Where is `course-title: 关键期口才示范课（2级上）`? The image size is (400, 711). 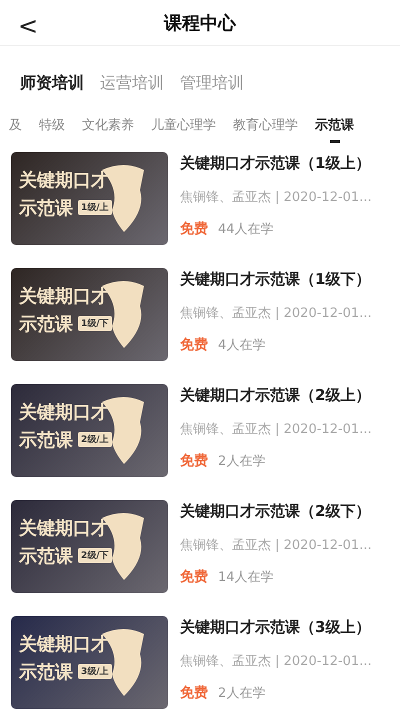 course-title: 关键期口才示范课（2级上） is located at coordinates (276, 403).